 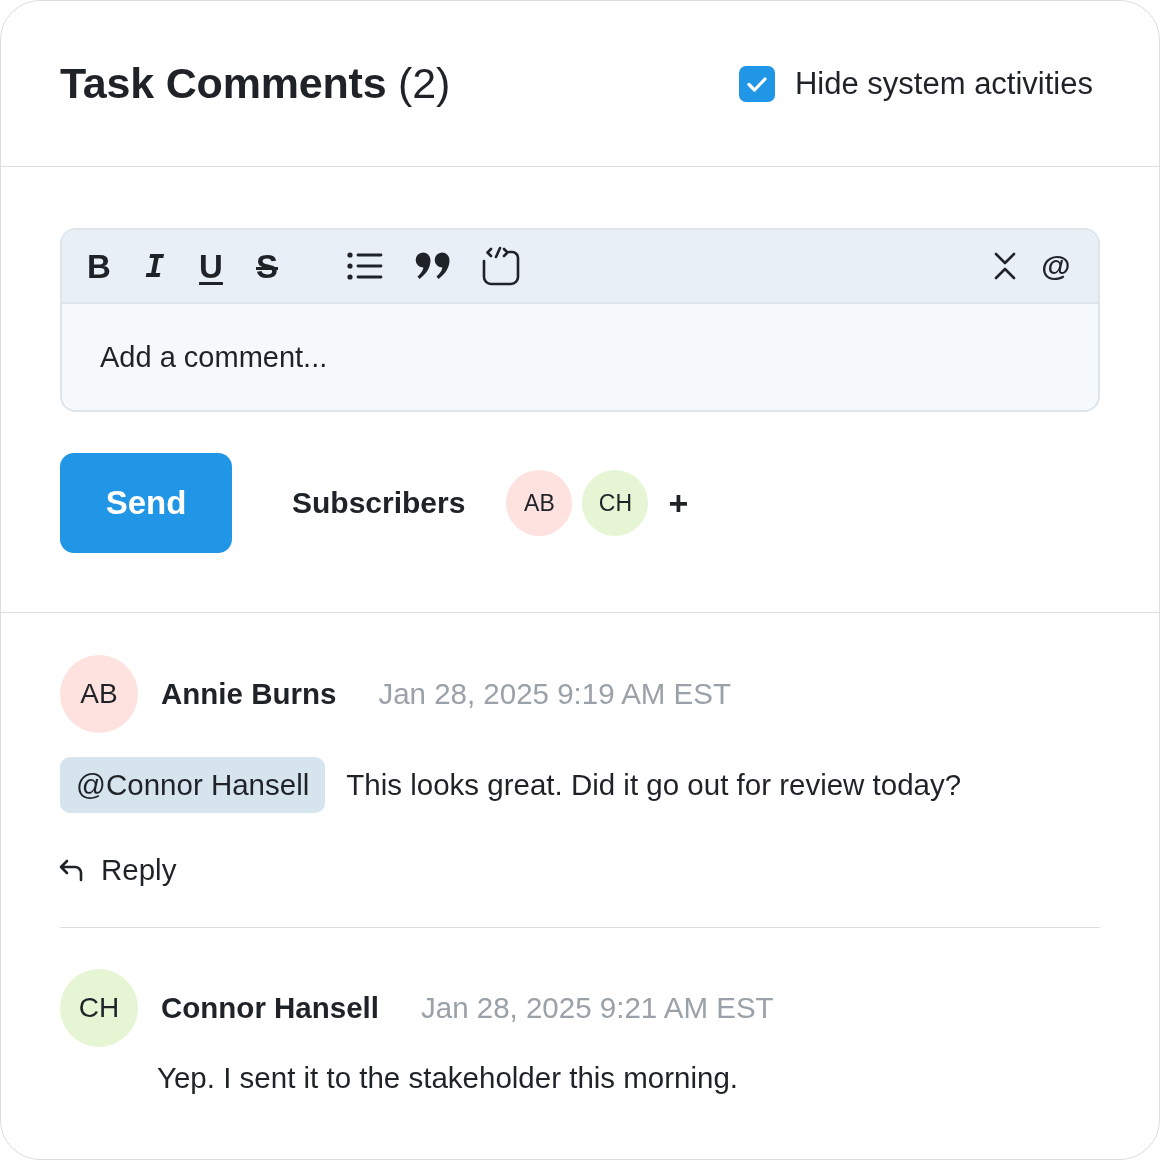 I want to click on mention-chip: @Connor Hansell, so click(x=193, y=785).